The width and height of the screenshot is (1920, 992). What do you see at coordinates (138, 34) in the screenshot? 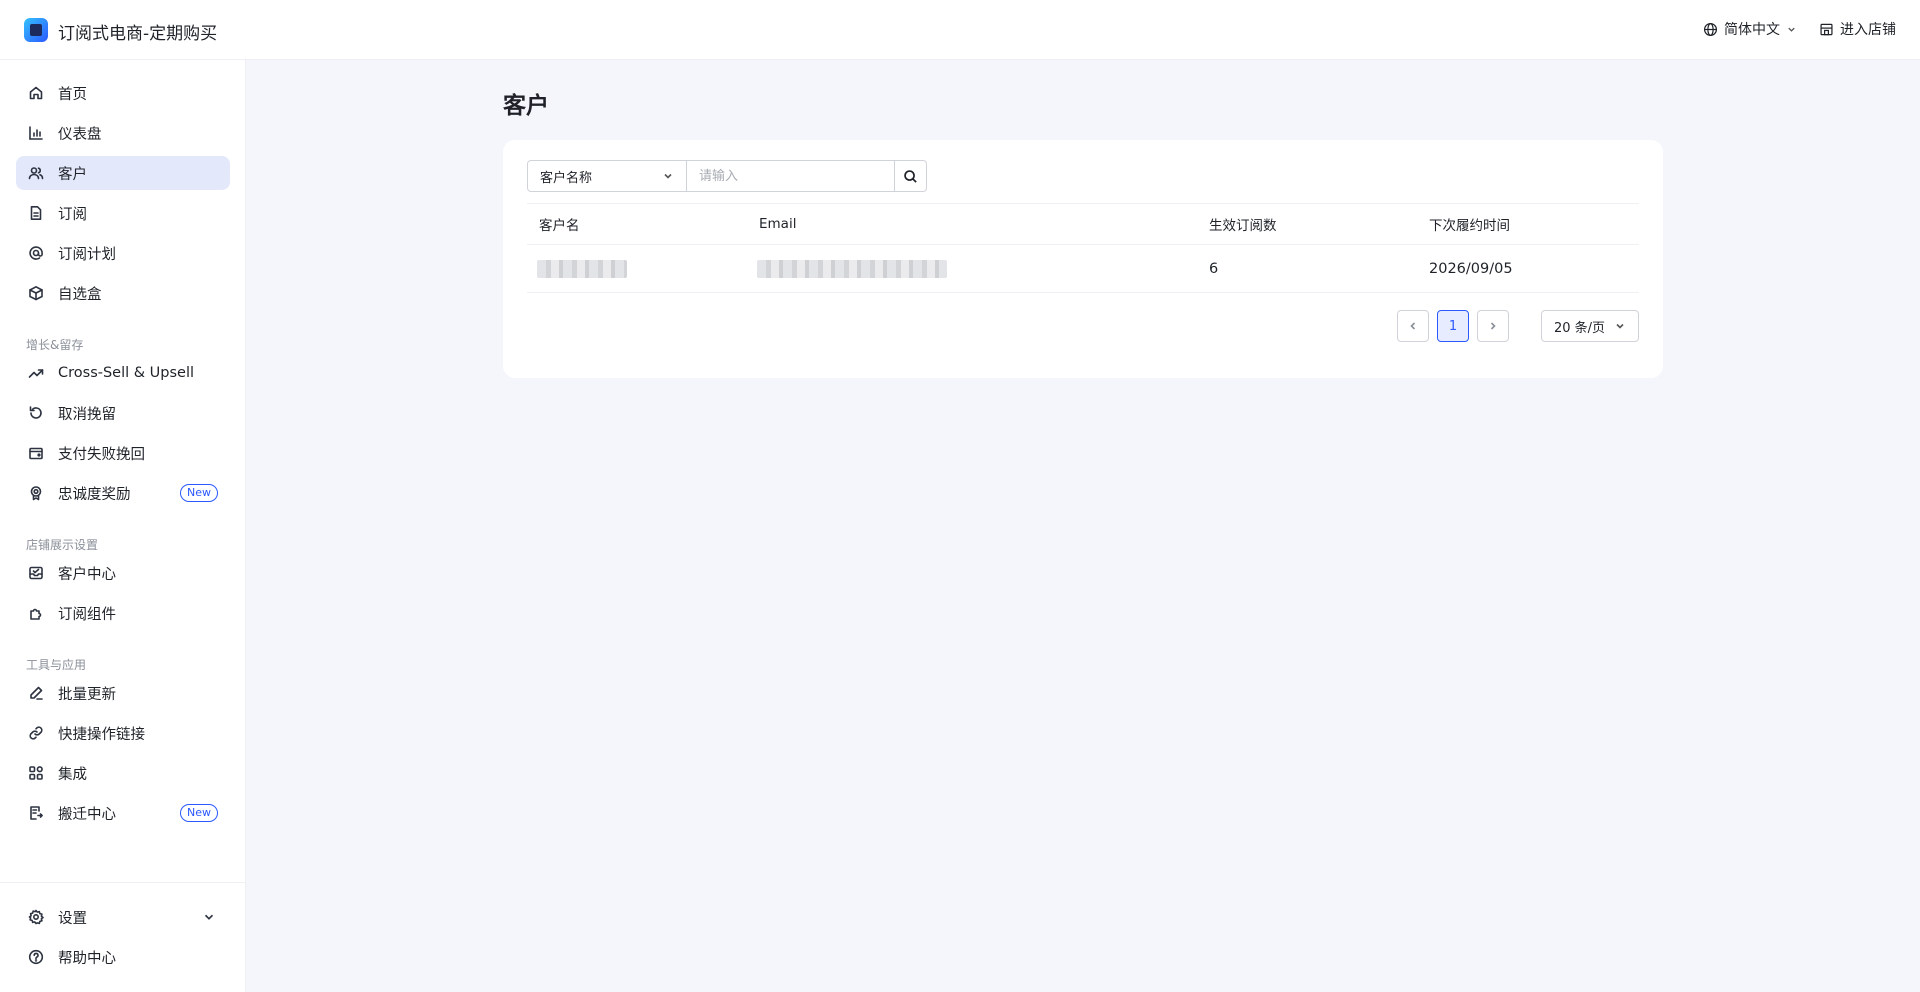
I see `app-title: 订阅式电商-定期购买` at bounding box center [138, 34].